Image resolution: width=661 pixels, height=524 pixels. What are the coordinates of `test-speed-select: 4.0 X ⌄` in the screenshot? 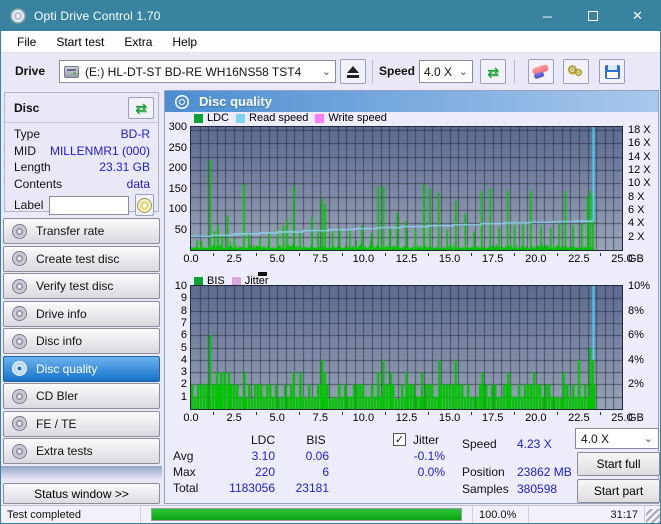 It's located at (617, 438).